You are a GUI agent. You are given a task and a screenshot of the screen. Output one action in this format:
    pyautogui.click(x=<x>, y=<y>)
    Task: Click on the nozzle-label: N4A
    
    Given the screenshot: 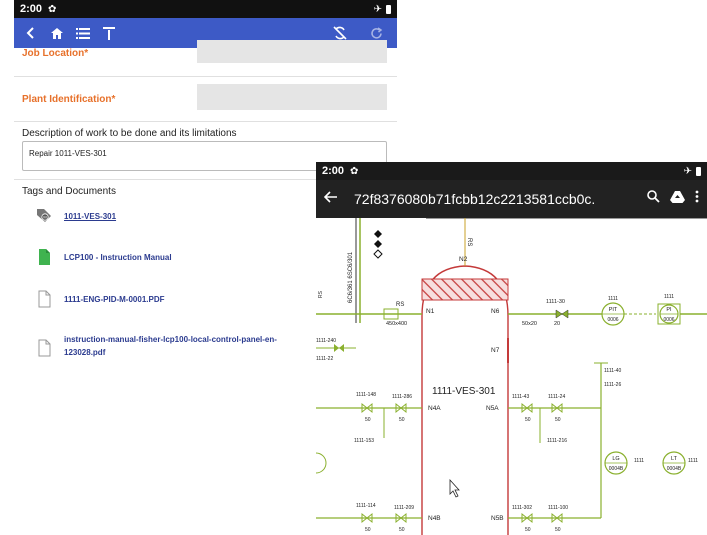 What is the action you would take?
    pyautogui.click(x=434, y=408)
    